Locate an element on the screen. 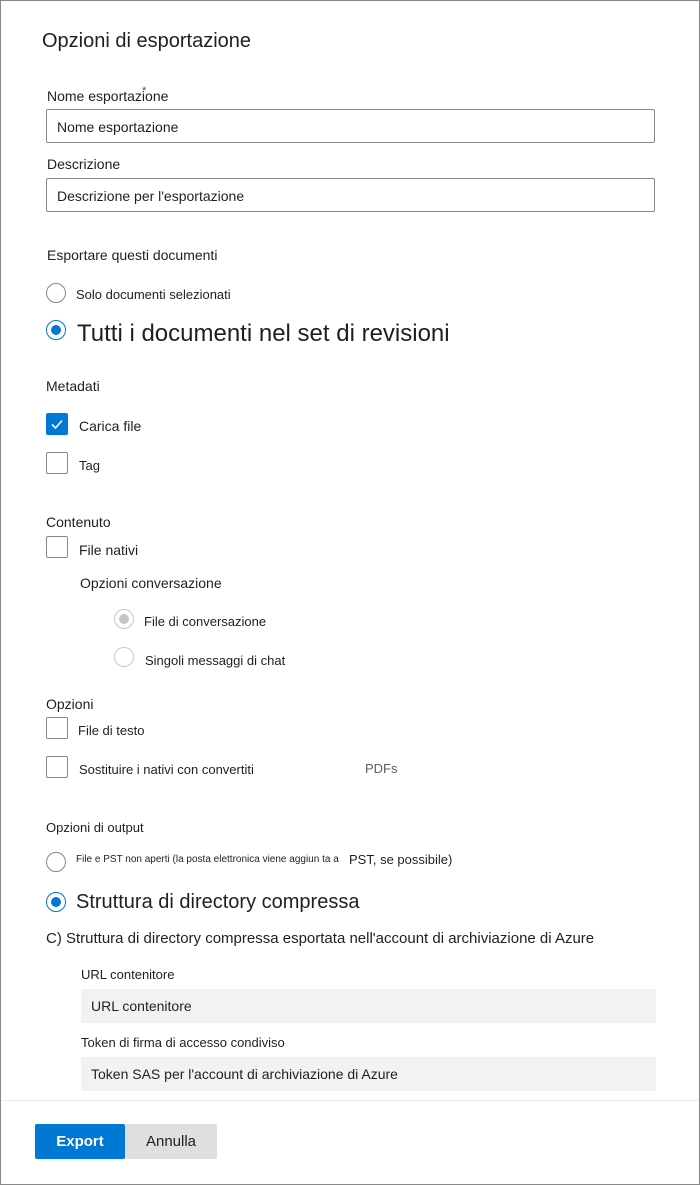 Image resolution: width=700 pixels, height=1185 pixels. dialog-title: Opzioni di esportazione is located at coordinates (147, 41).